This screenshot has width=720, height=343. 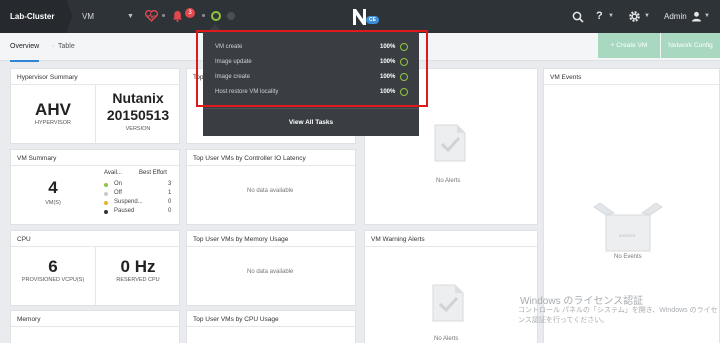 I want to click on top-cpu-card: Top User VMs by CPU Usage, so click(x=271, y=326).